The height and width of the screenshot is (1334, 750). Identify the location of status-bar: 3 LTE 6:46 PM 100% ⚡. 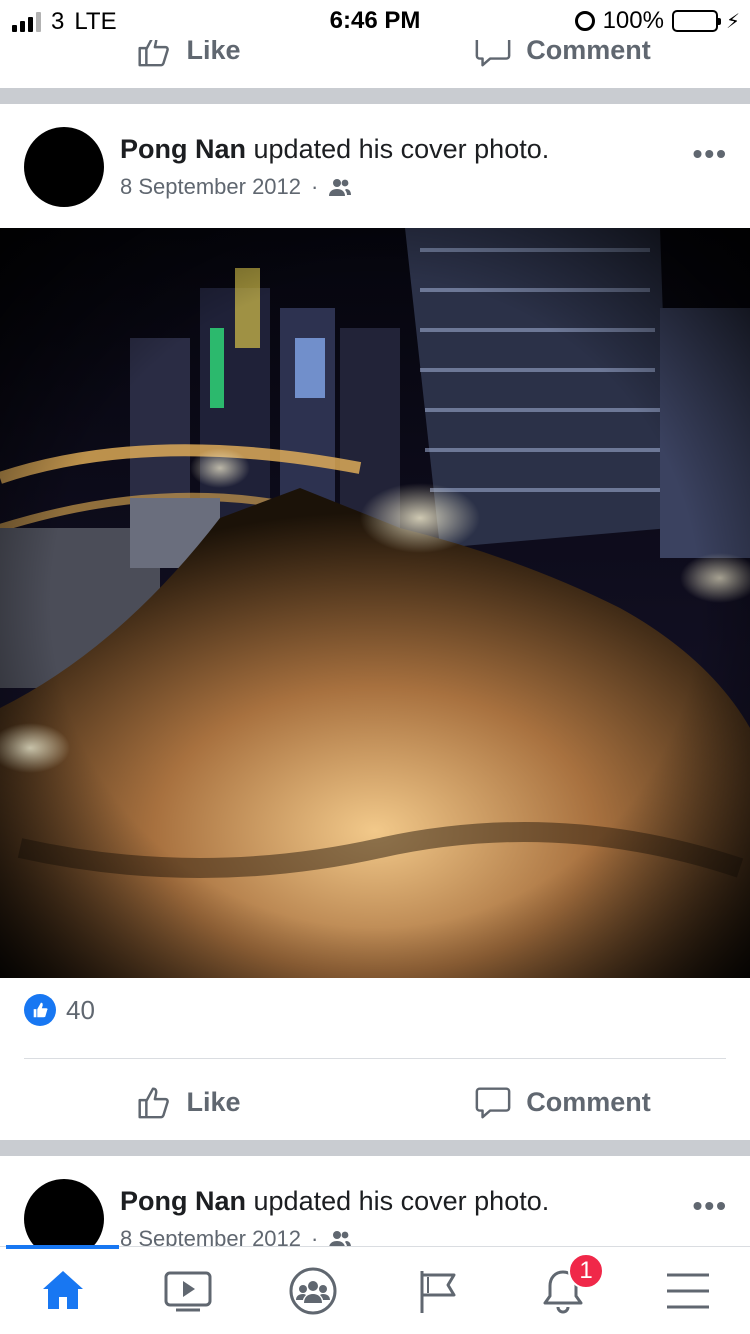
(375, 20).